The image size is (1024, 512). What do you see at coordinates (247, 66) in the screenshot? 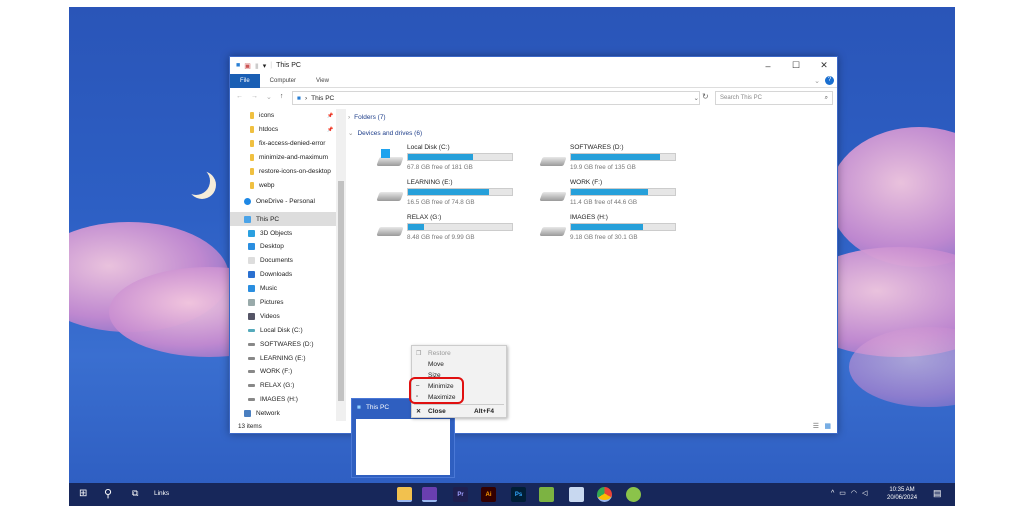
I see `properties-icon: ▣` at bounding box center [247, 66].